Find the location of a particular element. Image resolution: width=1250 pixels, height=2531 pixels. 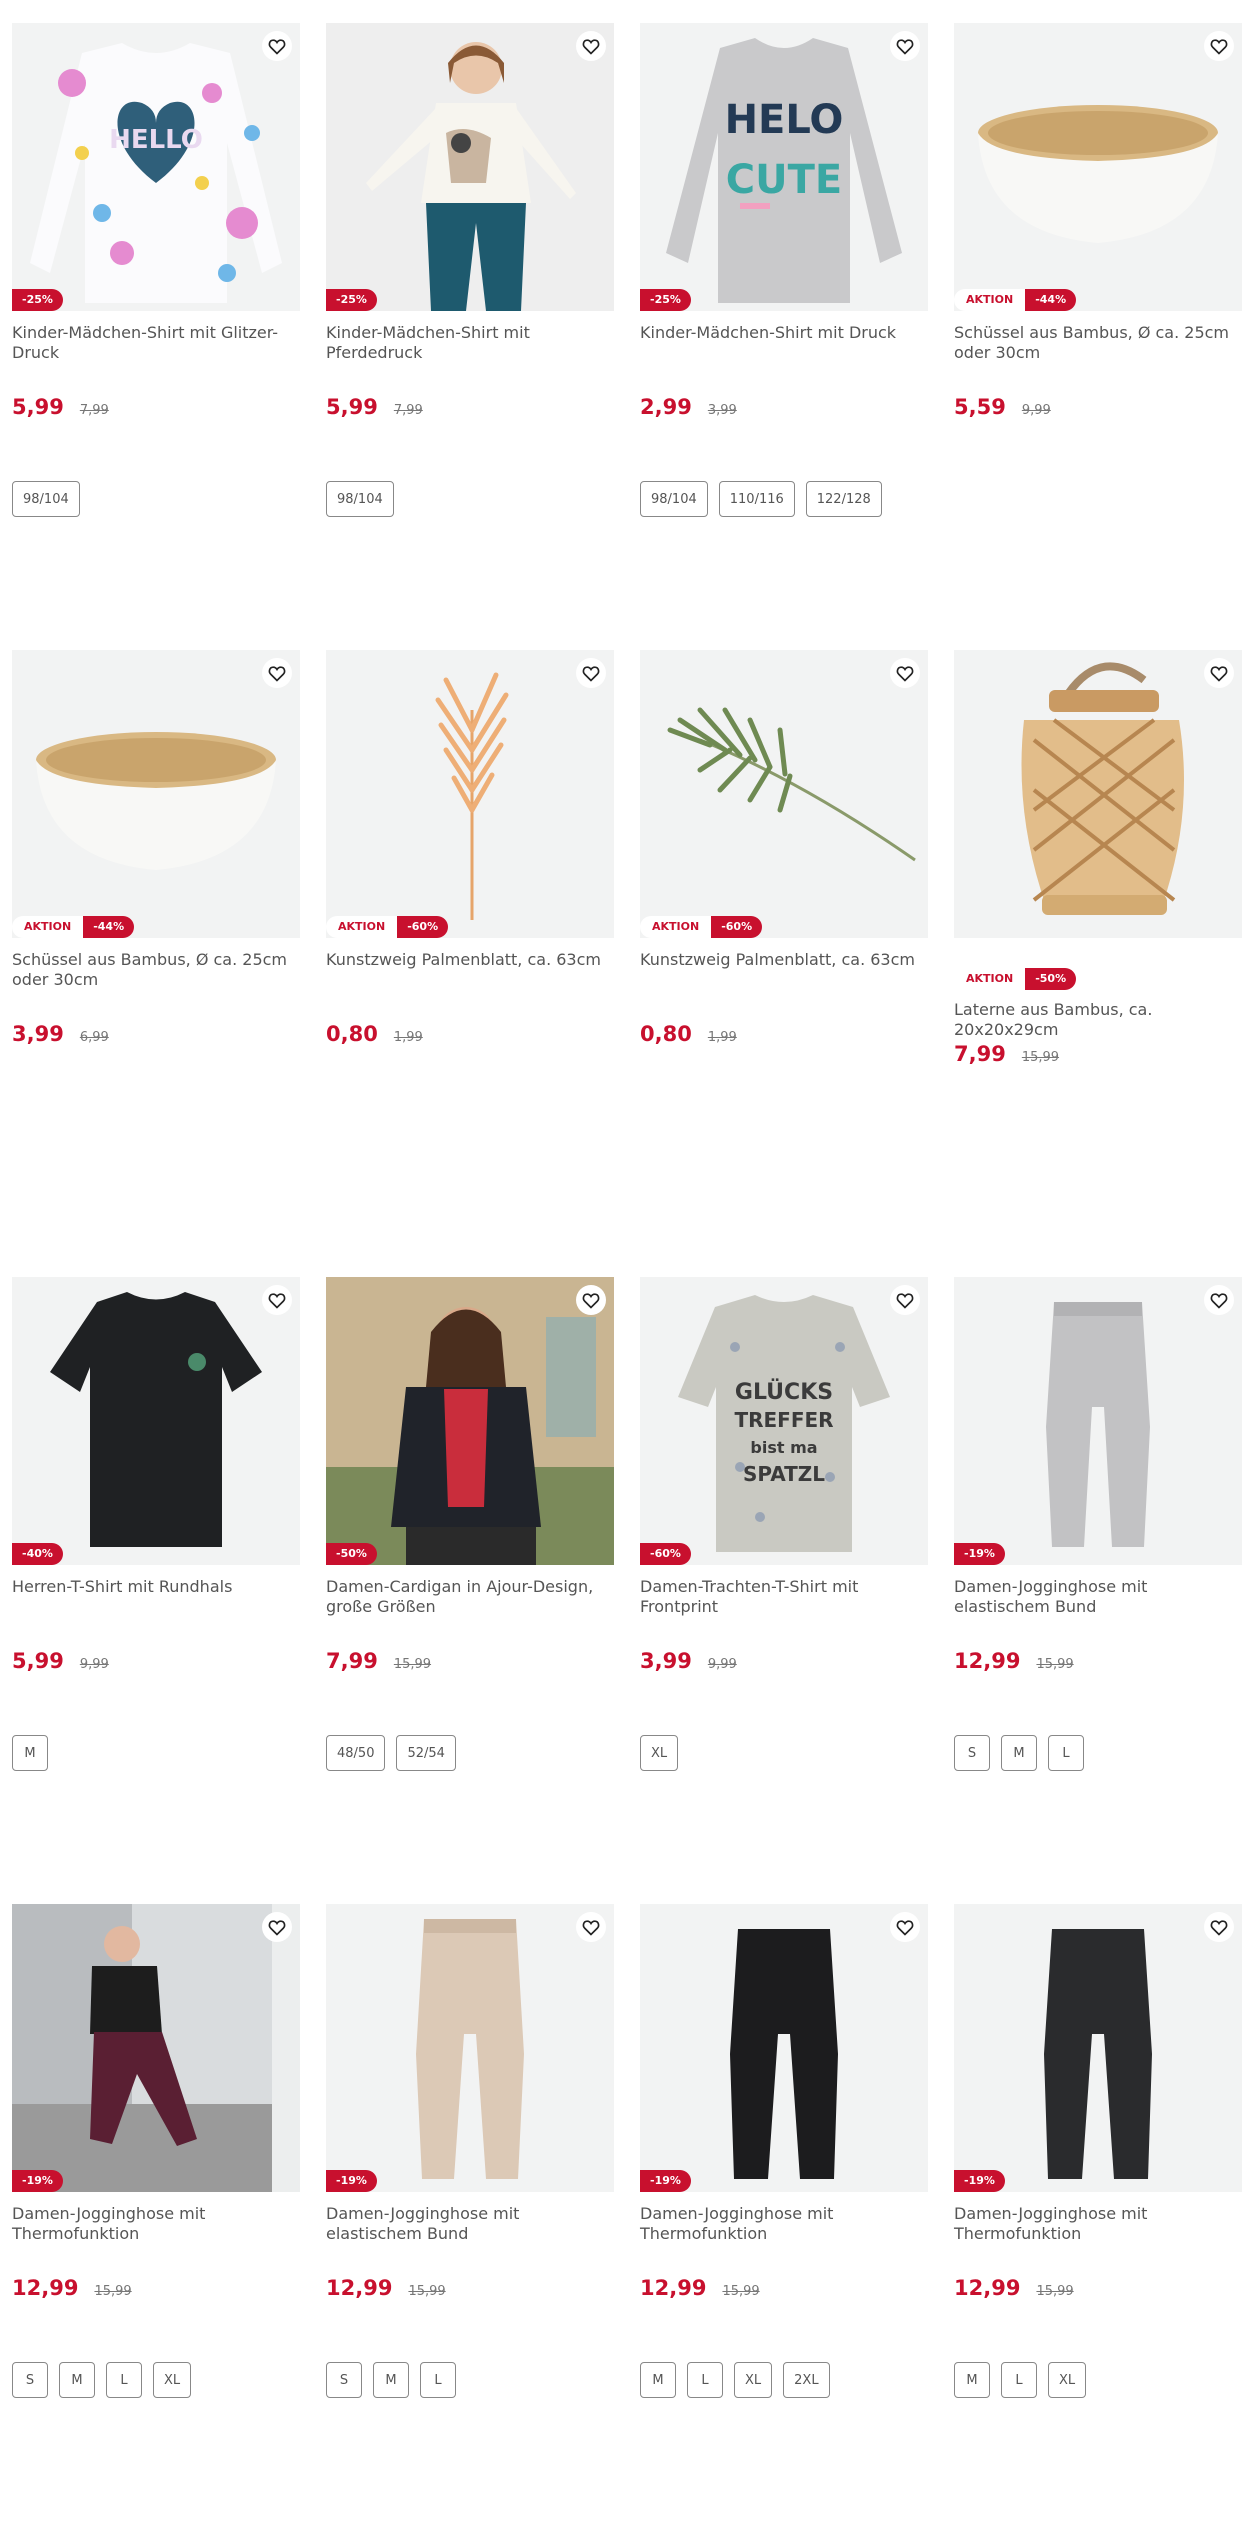

product-image: -50% is located at coordinates (470, 1421).